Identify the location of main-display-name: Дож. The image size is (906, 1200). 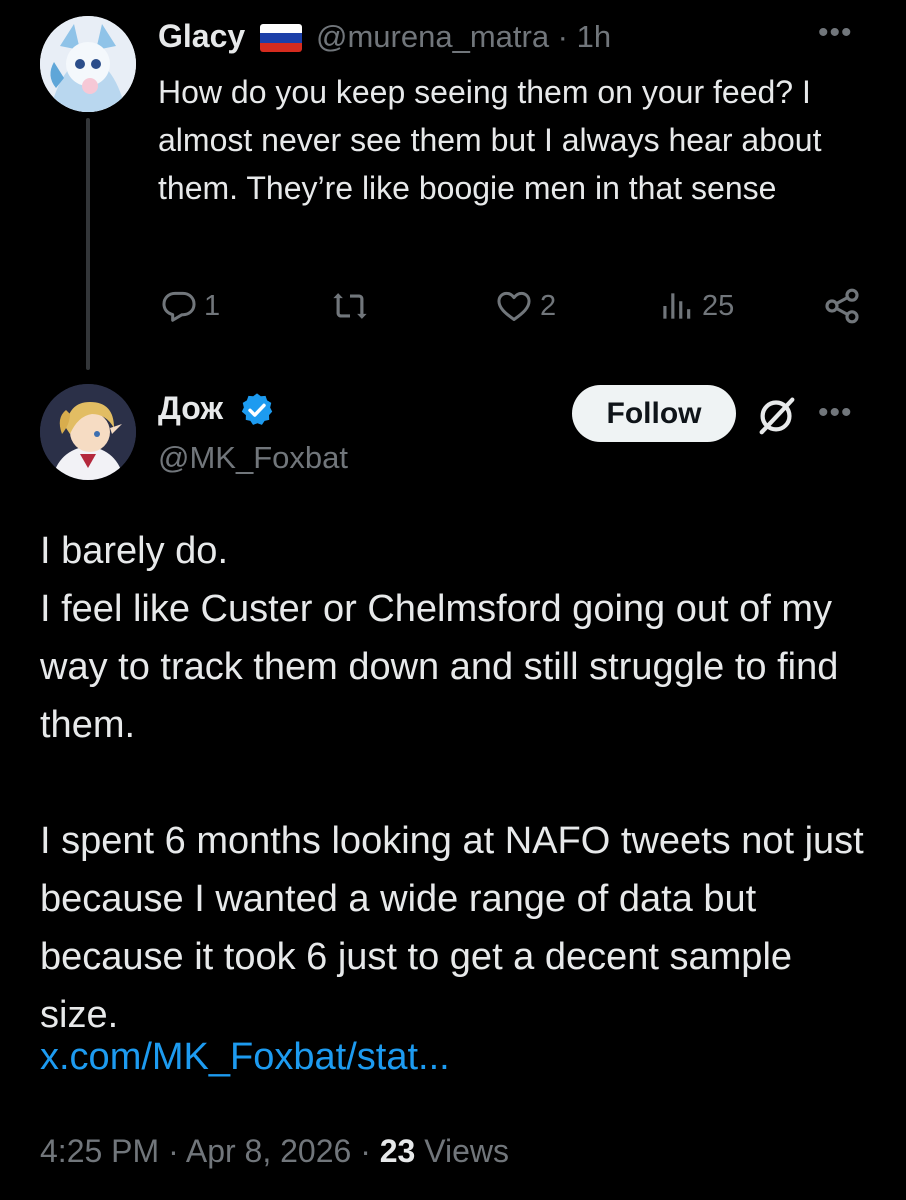
(190, 408).